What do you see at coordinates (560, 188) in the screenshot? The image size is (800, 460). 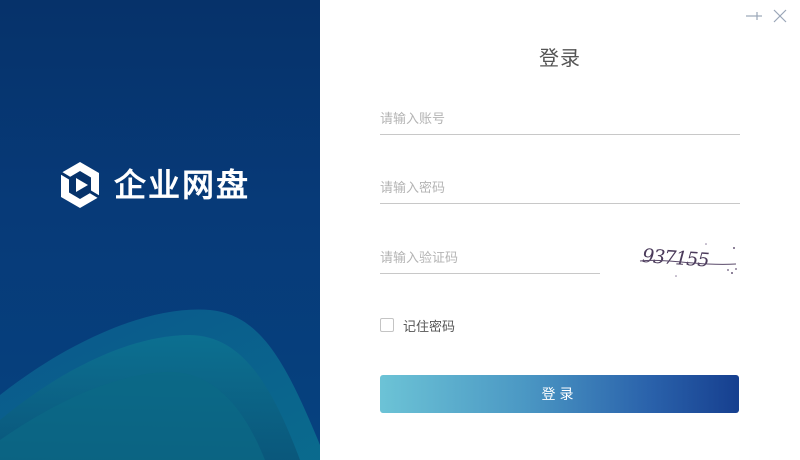 I see `password-input` at bounding box center [560, 188].